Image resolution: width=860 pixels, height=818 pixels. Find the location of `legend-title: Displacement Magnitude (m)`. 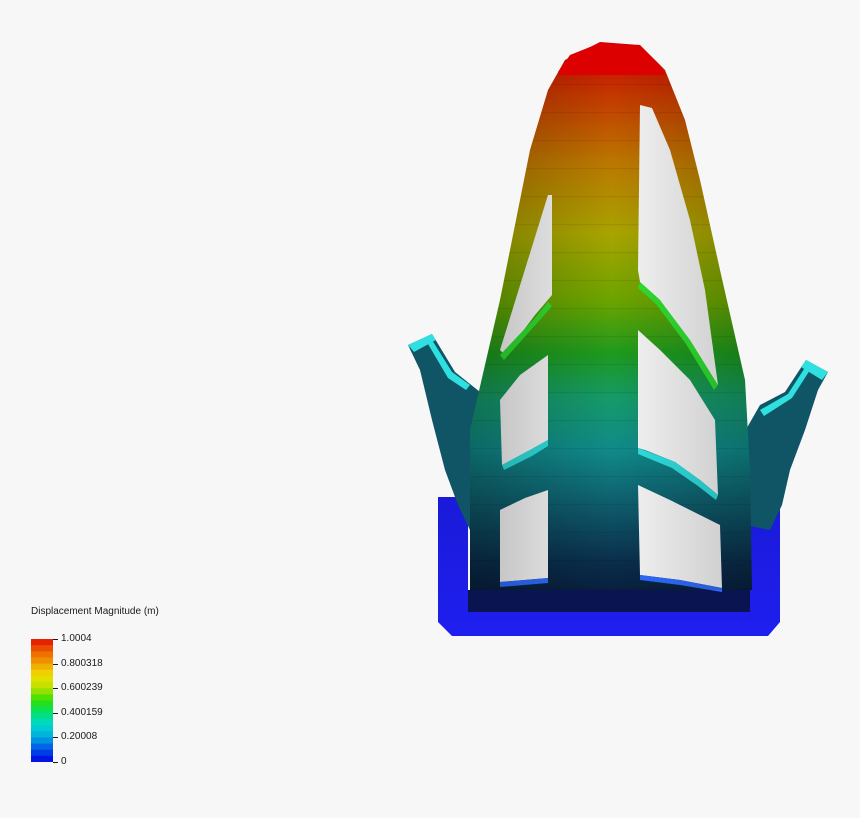

legend-title: Displacement Magnitude (m) is located at coordinates (95, 611).